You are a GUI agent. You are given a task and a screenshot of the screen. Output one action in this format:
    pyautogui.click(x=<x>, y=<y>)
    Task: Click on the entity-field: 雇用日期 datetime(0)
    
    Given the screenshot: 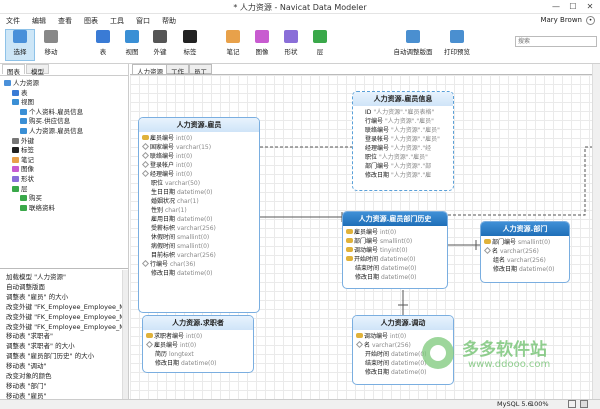 What is the action you would take?
    pyautogui.click(x=199, y=219)
    